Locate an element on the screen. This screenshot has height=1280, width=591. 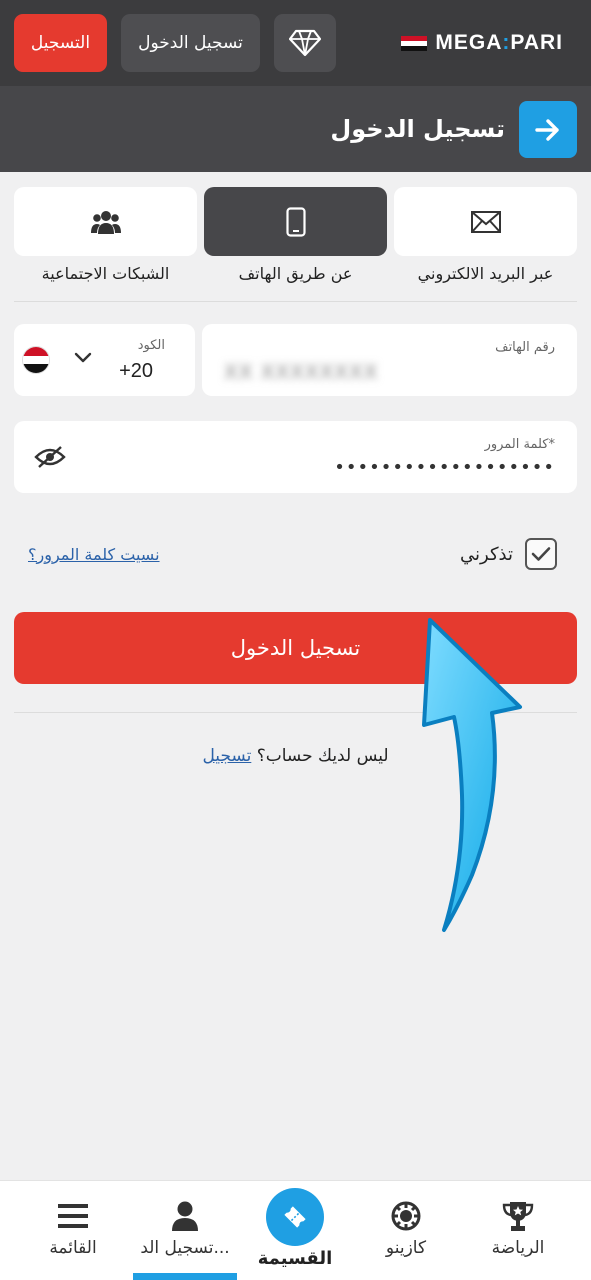
nav-sports: الرياضة is located at coordinates (518, 1230).